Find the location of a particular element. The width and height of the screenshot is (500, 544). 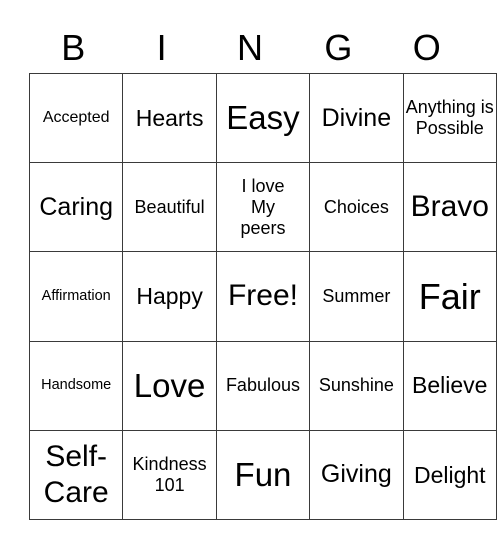

header-letter-o: O is located at coordinates (426, 47).